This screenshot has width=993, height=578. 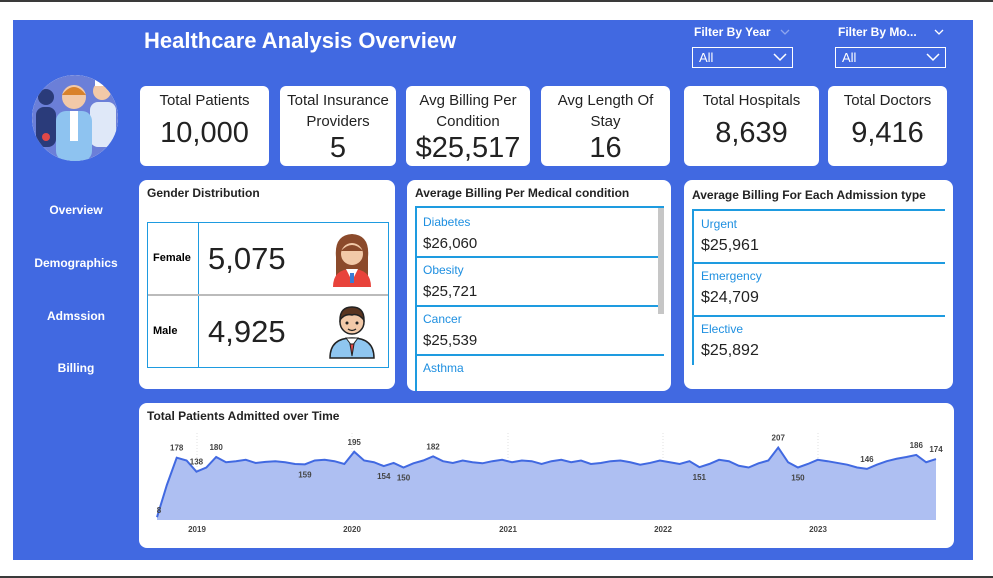 What do you see at coordinates (546, 483) in the screenshot?
I see `area-fill` at bounding box center [546, 483].